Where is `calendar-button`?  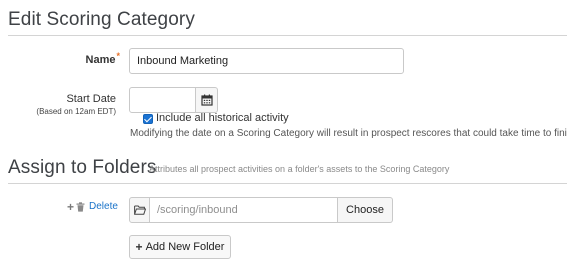 calendar-button is located at coordinates (206, 100).